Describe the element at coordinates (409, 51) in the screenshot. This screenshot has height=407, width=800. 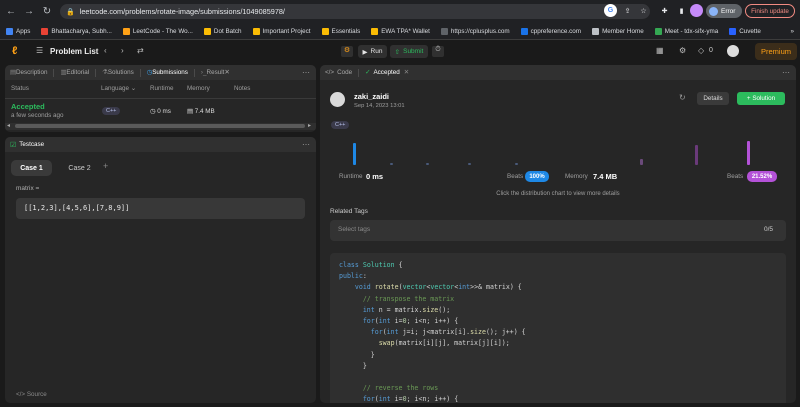
I see `submit-button: ⇧ Submit` at that location.